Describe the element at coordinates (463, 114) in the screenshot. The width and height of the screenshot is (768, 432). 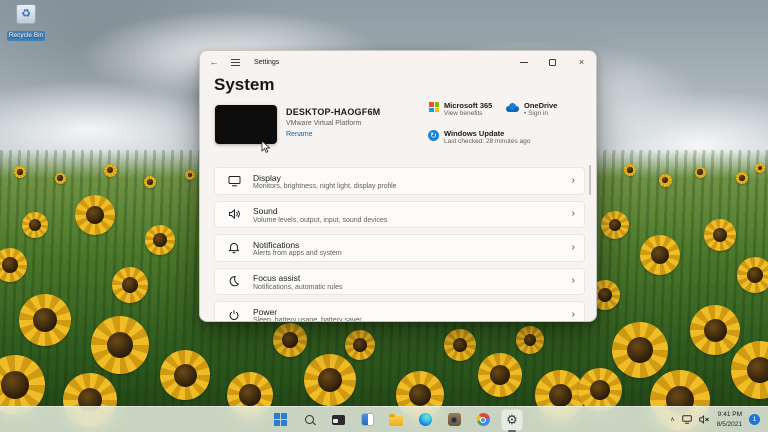
I see `microsoft365-subtitle: View benefits` at that location.